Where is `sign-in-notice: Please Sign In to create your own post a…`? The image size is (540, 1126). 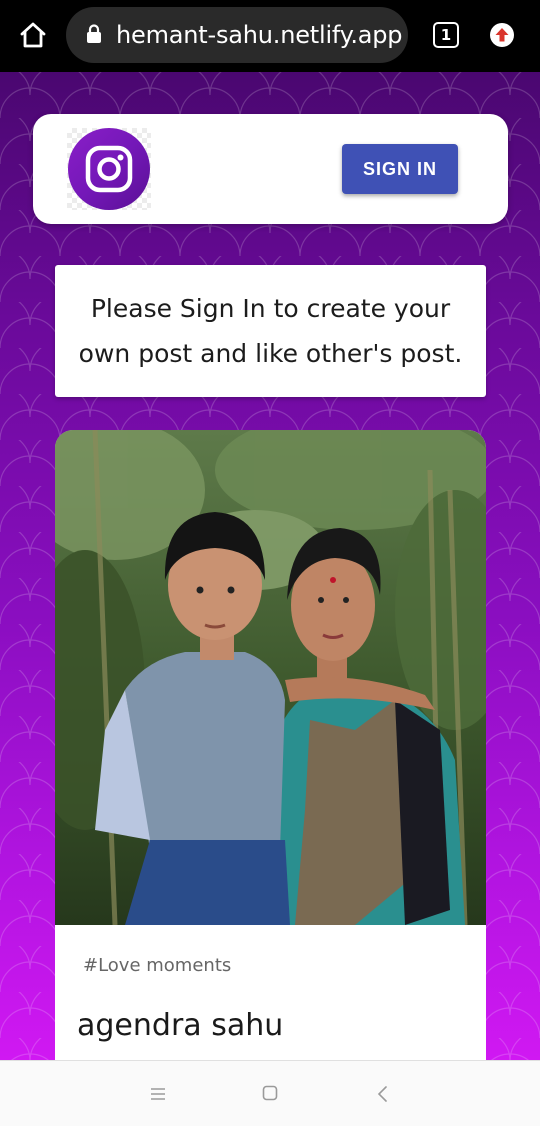 sign-in-notice: Please Sign In to create your own post a… is located at coordinates (270, 331).